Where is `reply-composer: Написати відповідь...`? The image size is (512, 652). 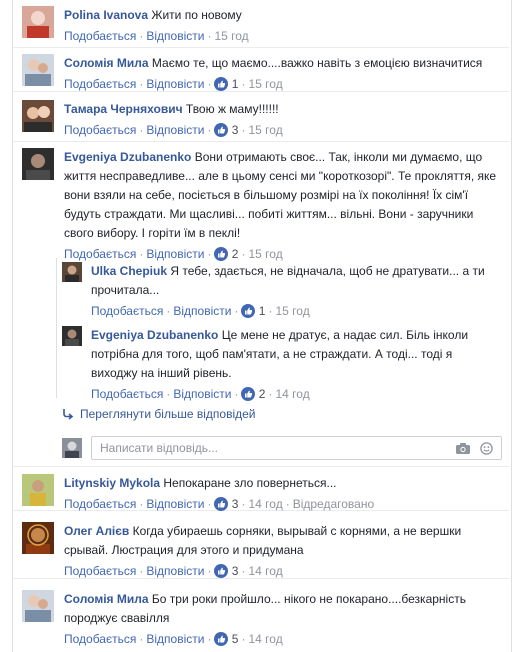
reply-composer: Написати відповідь... is located at coordinates (282, 448).